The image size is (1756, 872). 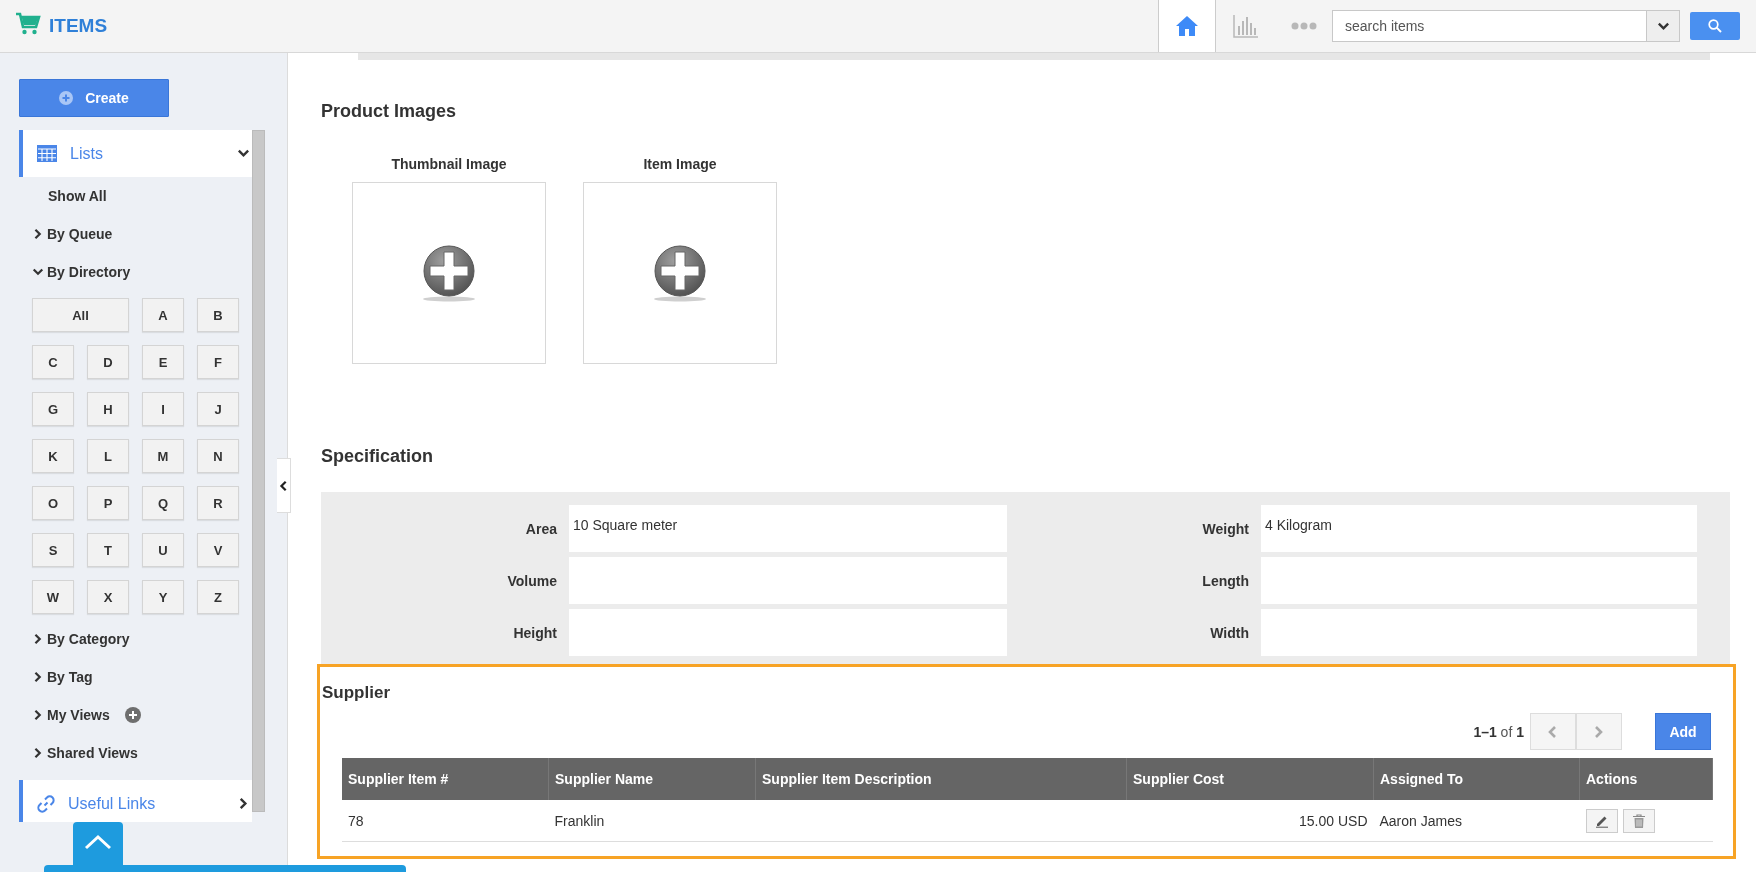 I want to click on section-heading: Product Images, so click(x=389, y=111).